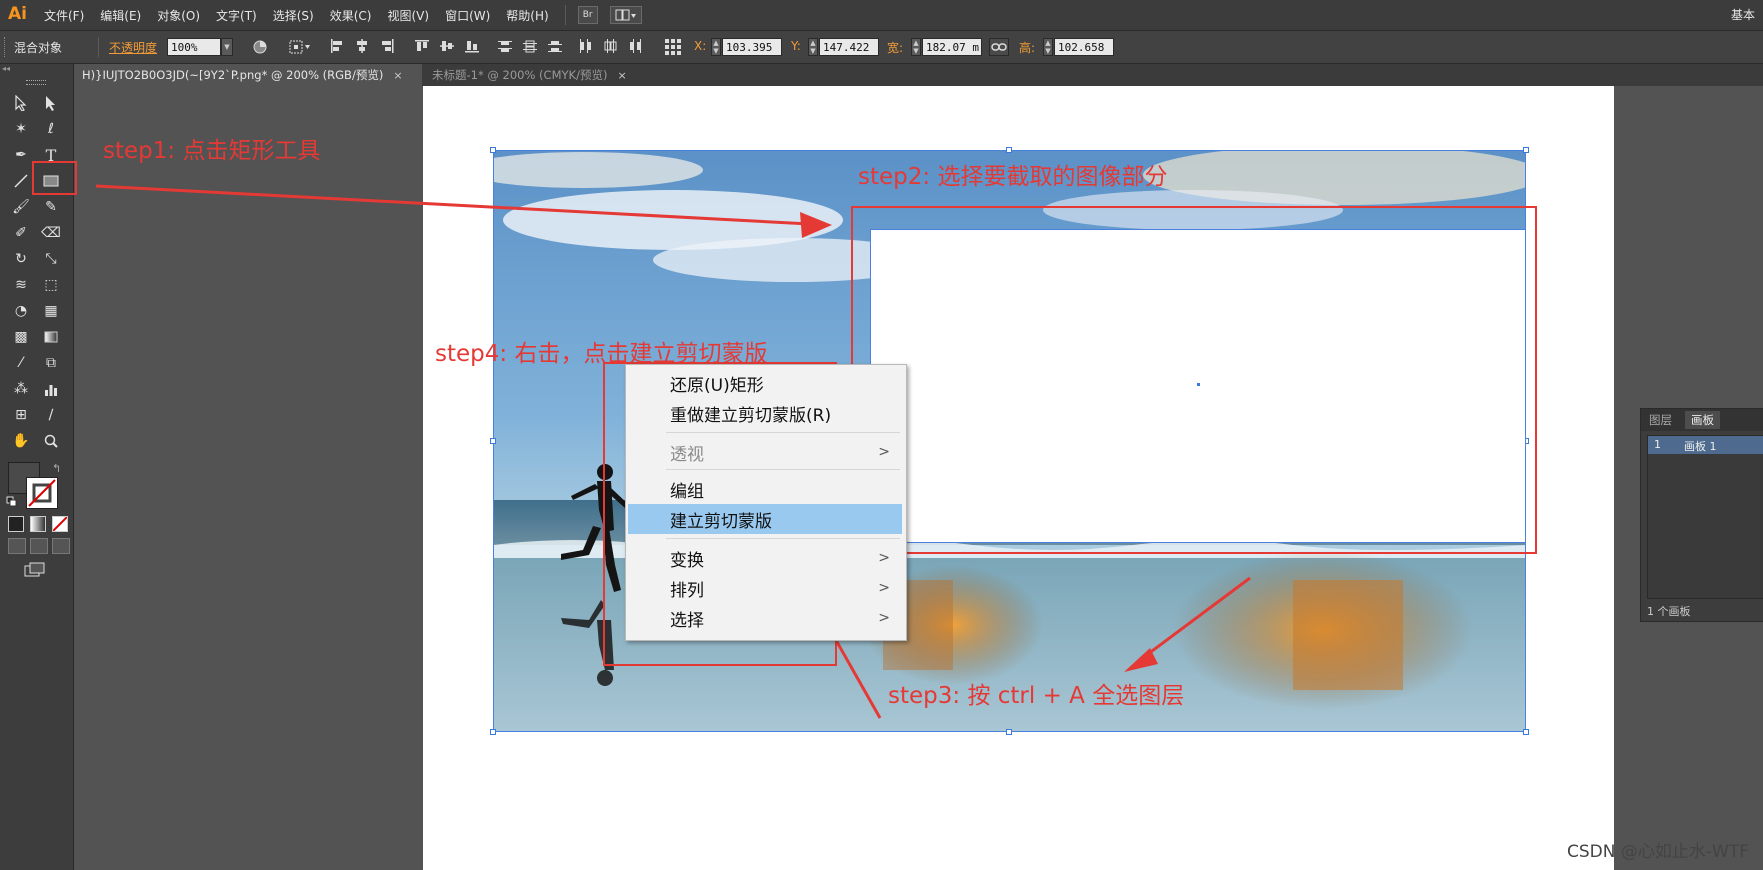 The width and height of the screenshot is (1763, 870). I want to click on tab-artboards: 画板, so click(1702, 420).